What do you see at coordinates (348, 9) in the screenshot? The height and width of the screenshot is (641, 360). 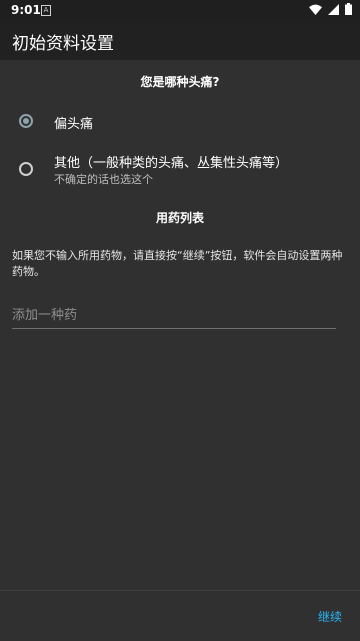 I see `battery-icon` at bounding box center [348, 9].